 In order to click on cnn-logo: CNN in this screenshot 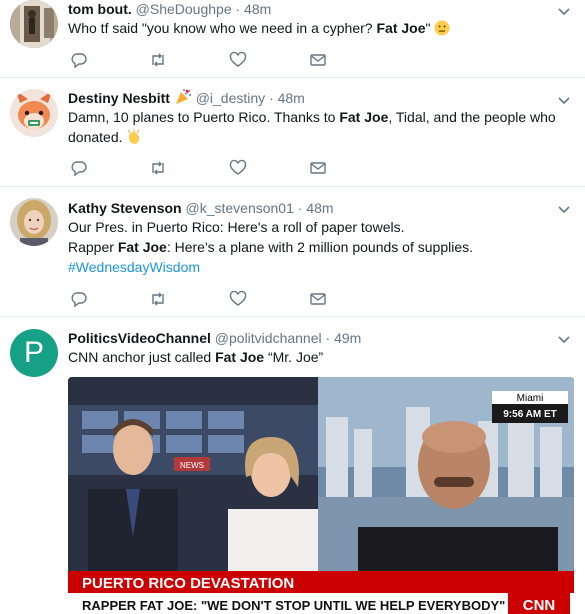, I will do `click(539, 605)`.